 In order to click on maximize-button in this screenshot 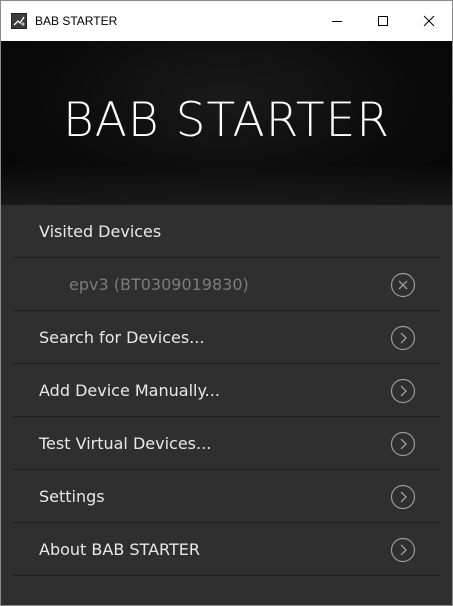, I will do `click(383, 21)`.